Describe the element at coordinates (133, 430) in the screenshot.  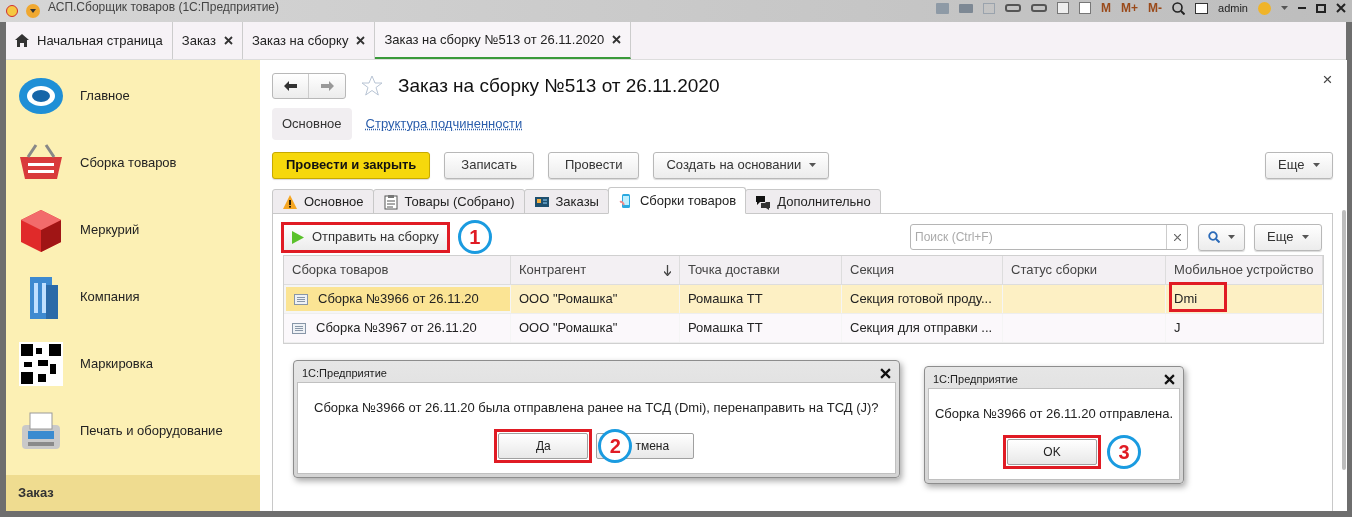
I see `sidebar-item: Печать и оборудование` at that location.